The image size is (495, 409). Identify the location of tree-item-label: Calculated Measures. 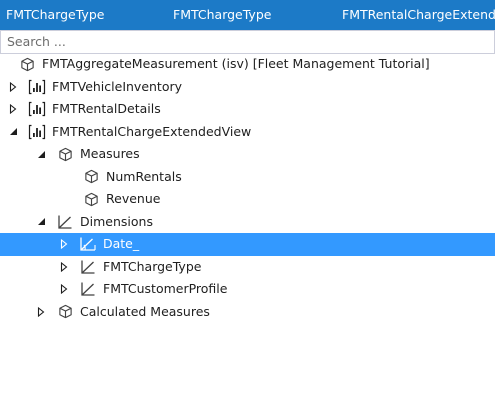
(145, 311).